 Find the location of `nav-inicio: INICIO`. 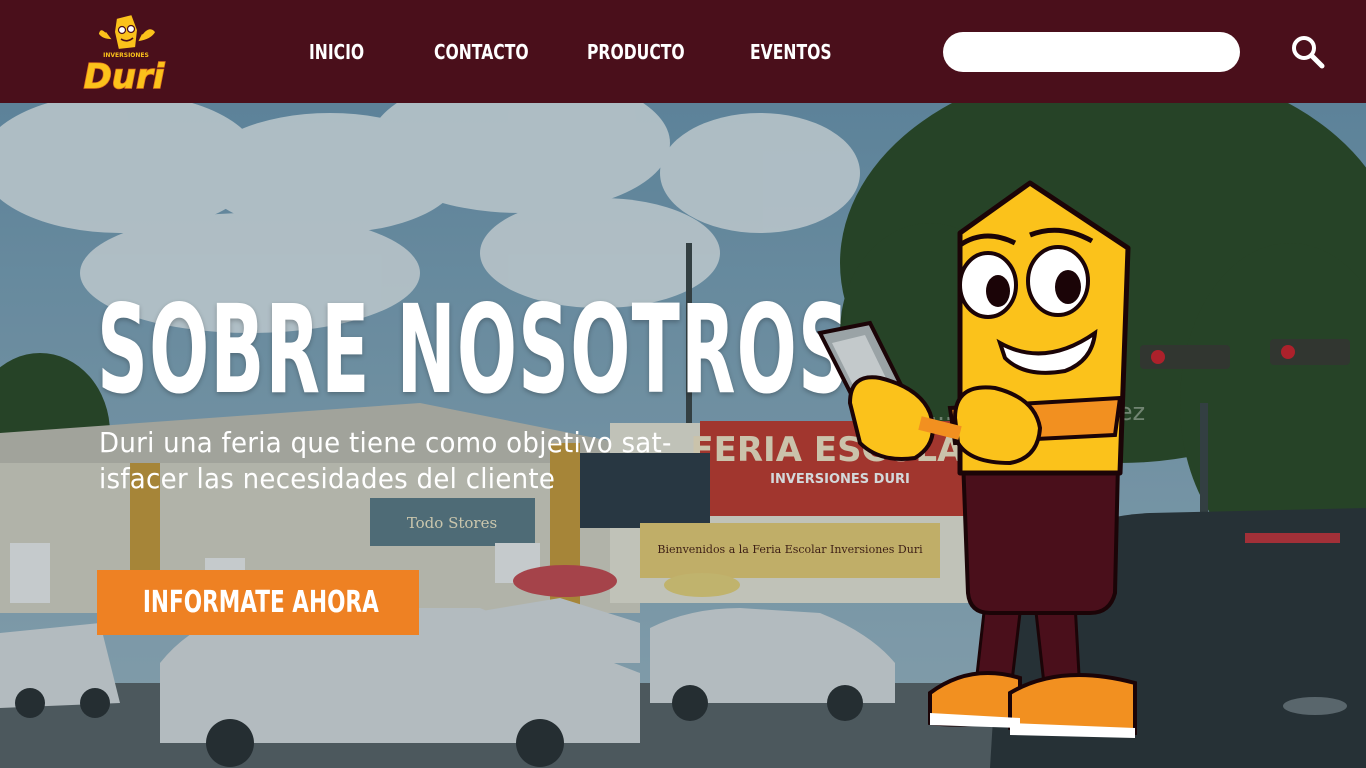

nav-inicio: INICIO is located at coordinates (336, 55).